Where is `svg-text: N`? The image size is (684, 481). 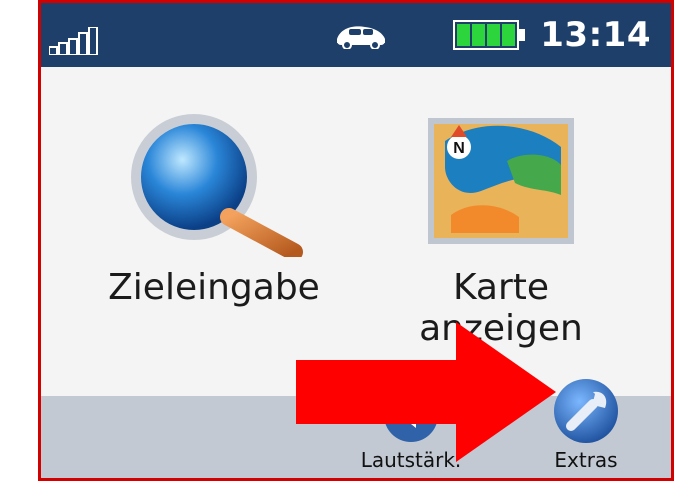
svg-text: N is located at coordinates (459, 148).